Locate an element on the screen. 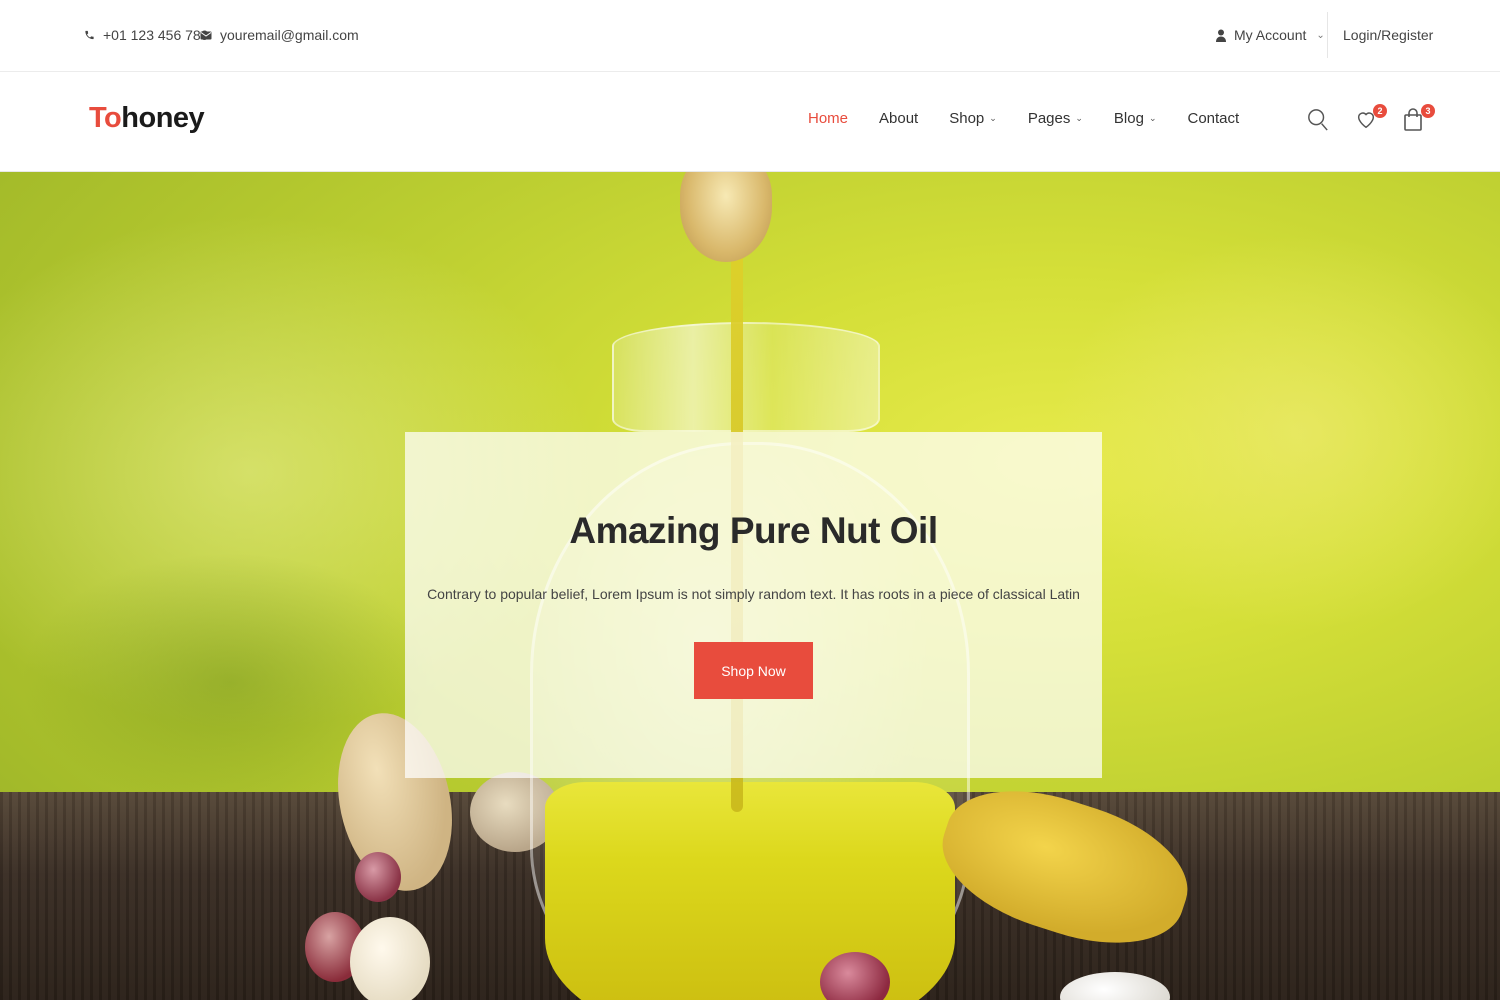  cart-icon is located at coordinates (1413, 122).